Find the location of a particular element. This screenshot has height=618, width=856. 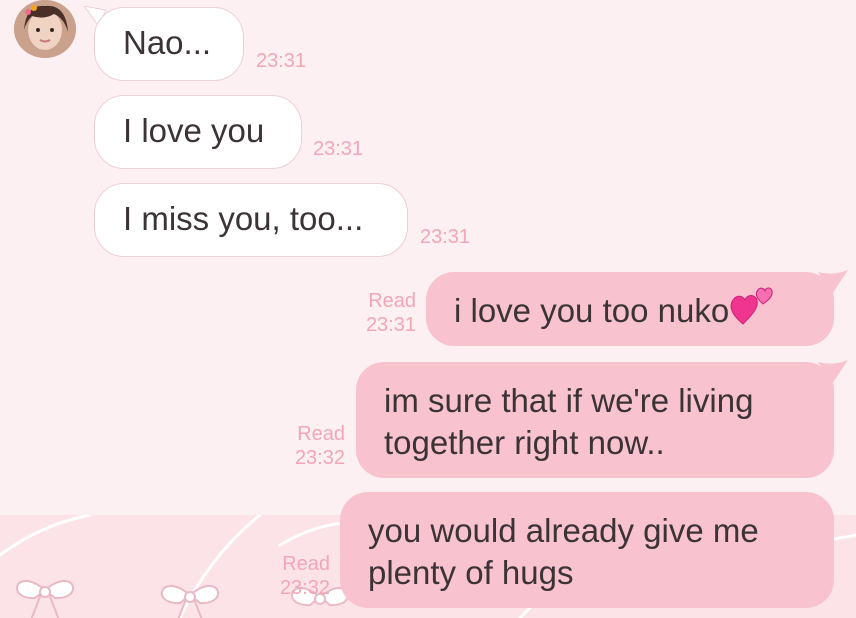

message-text-line: plenty of hugs is located at coordinates (471, 572).